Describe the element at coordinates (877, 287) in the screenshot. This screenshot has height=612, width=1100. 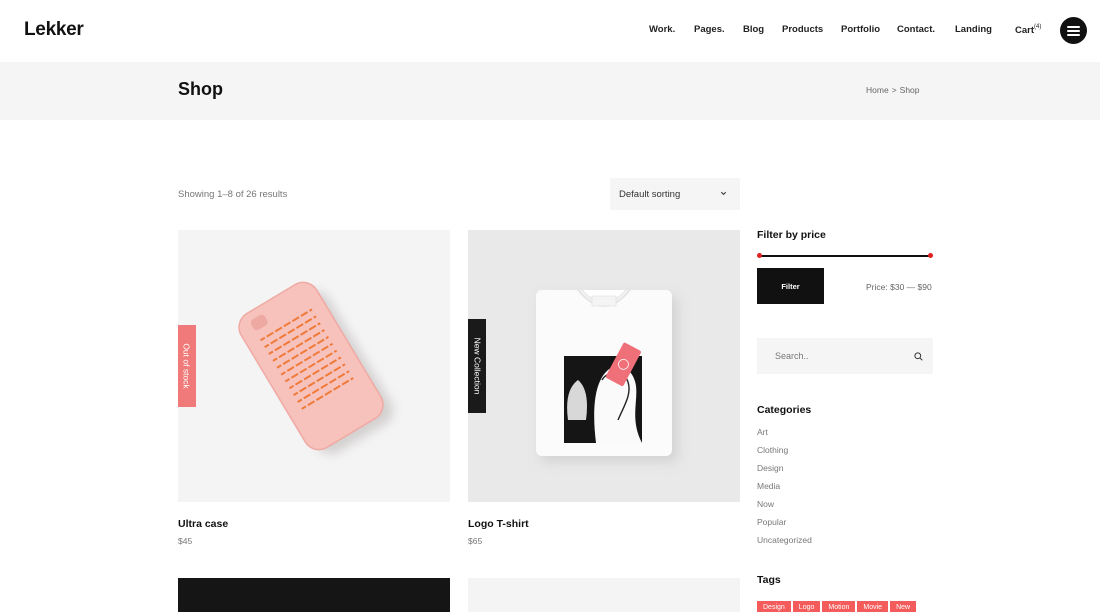
I see `price-range-prefix: Price:` at that location.